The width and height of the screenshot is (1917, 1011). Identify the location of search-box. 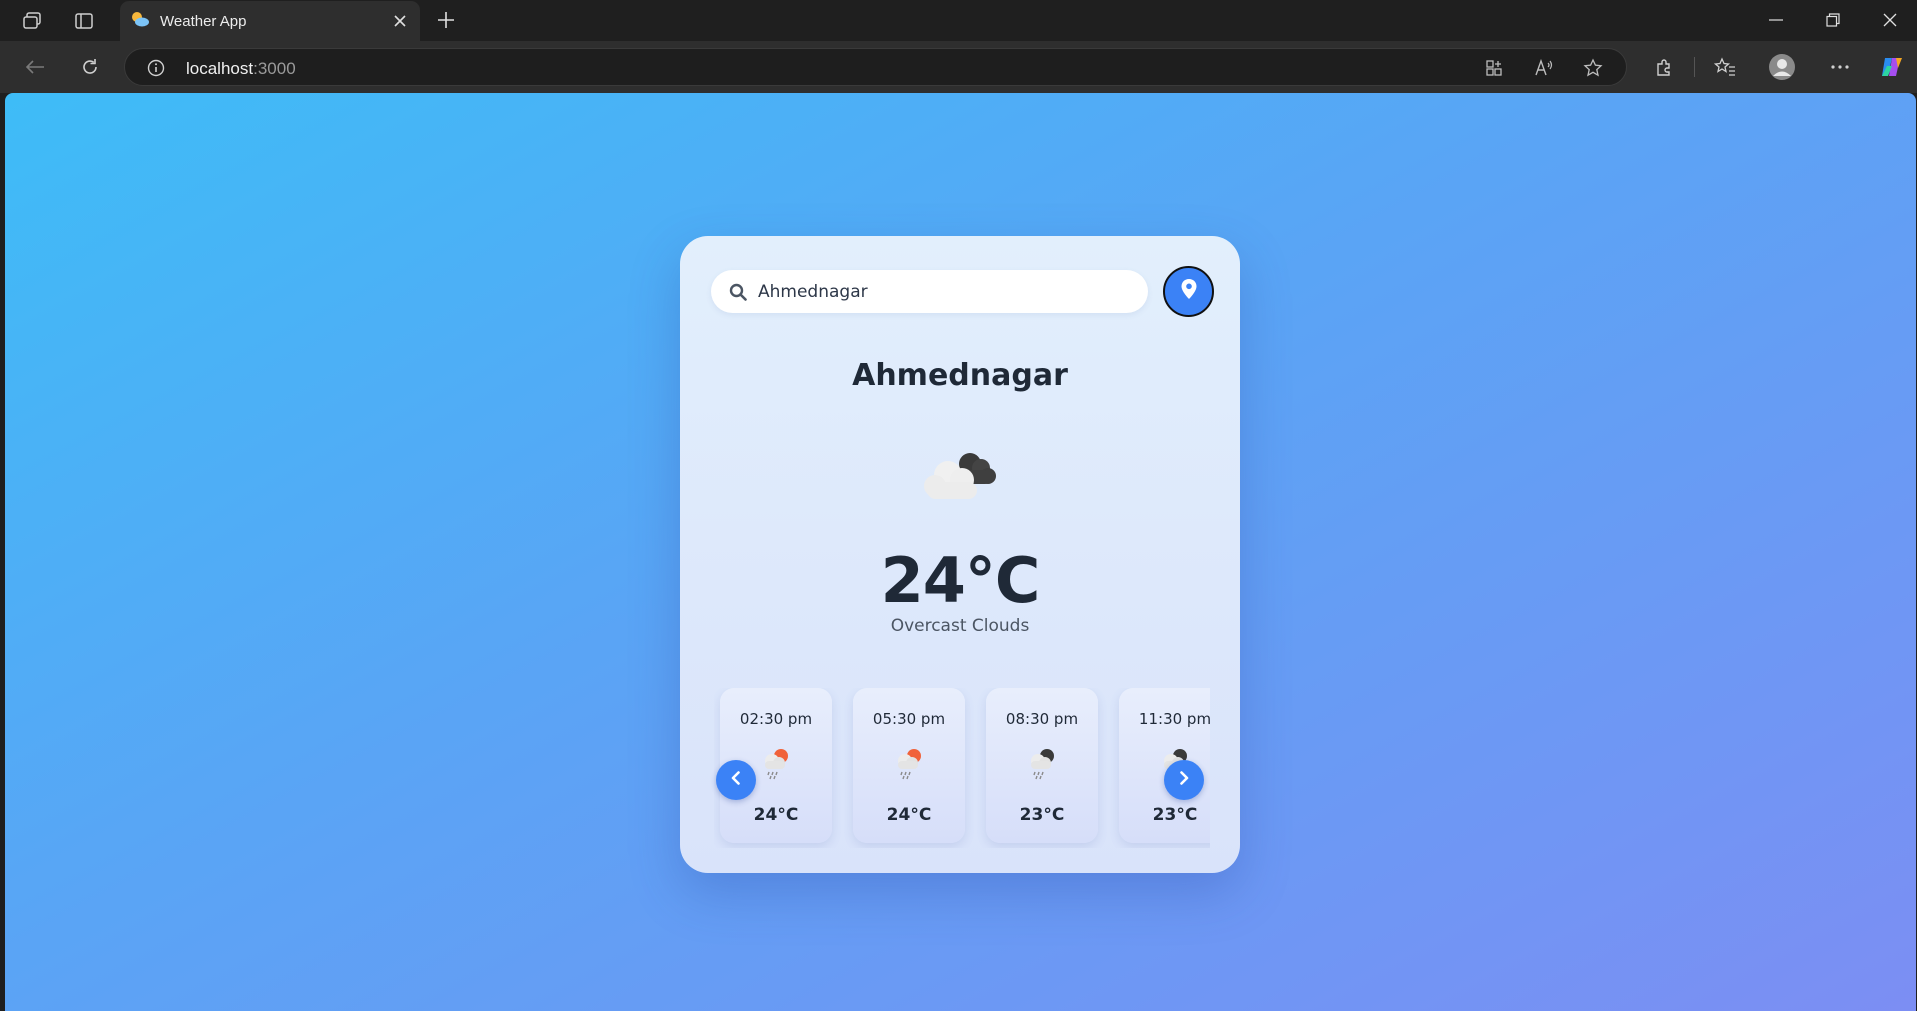
(929, 291).